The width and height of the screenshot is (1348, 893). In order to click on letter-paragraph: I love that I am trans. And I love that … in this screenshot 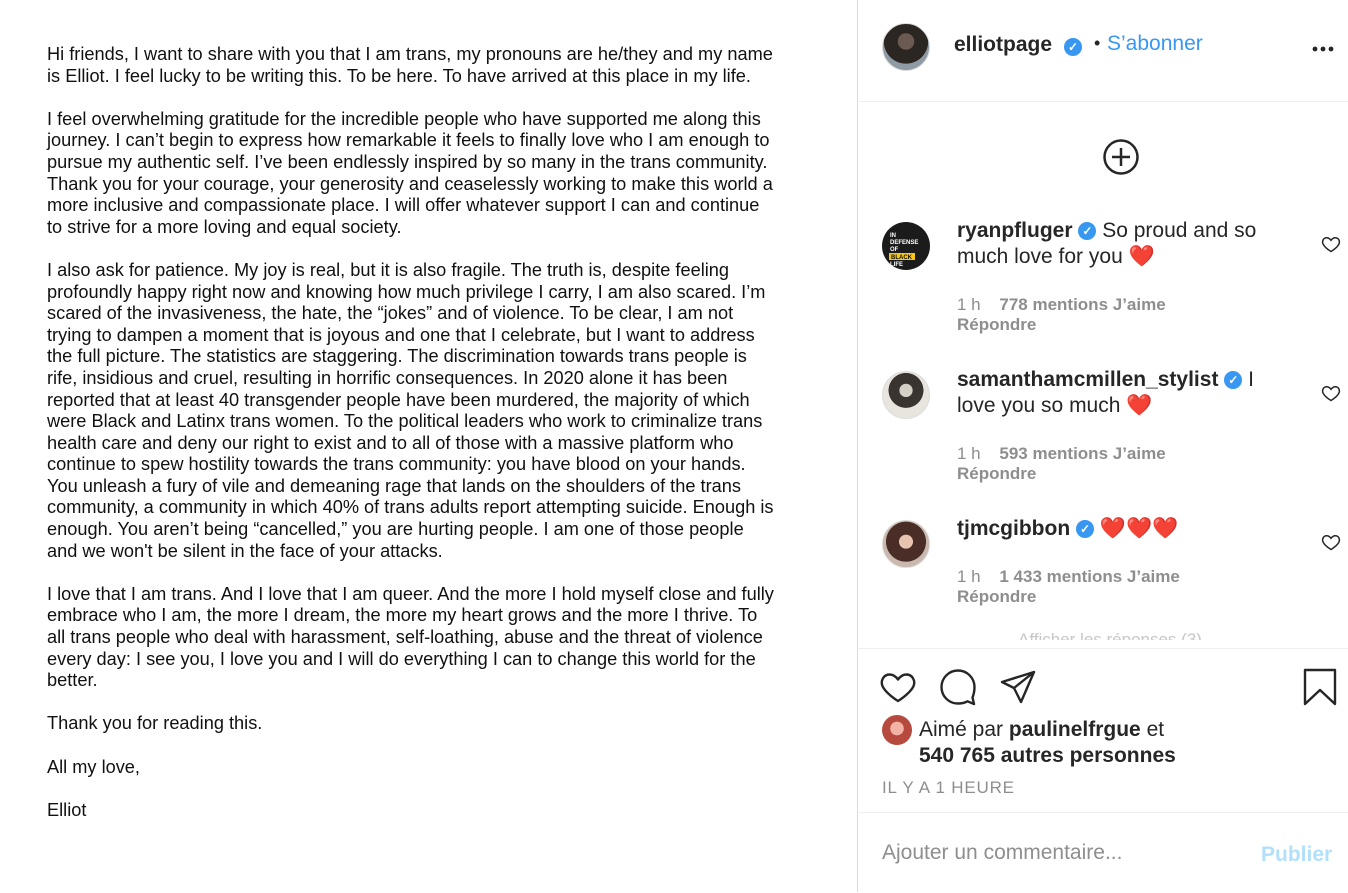, I will do `click(410, 637)`.